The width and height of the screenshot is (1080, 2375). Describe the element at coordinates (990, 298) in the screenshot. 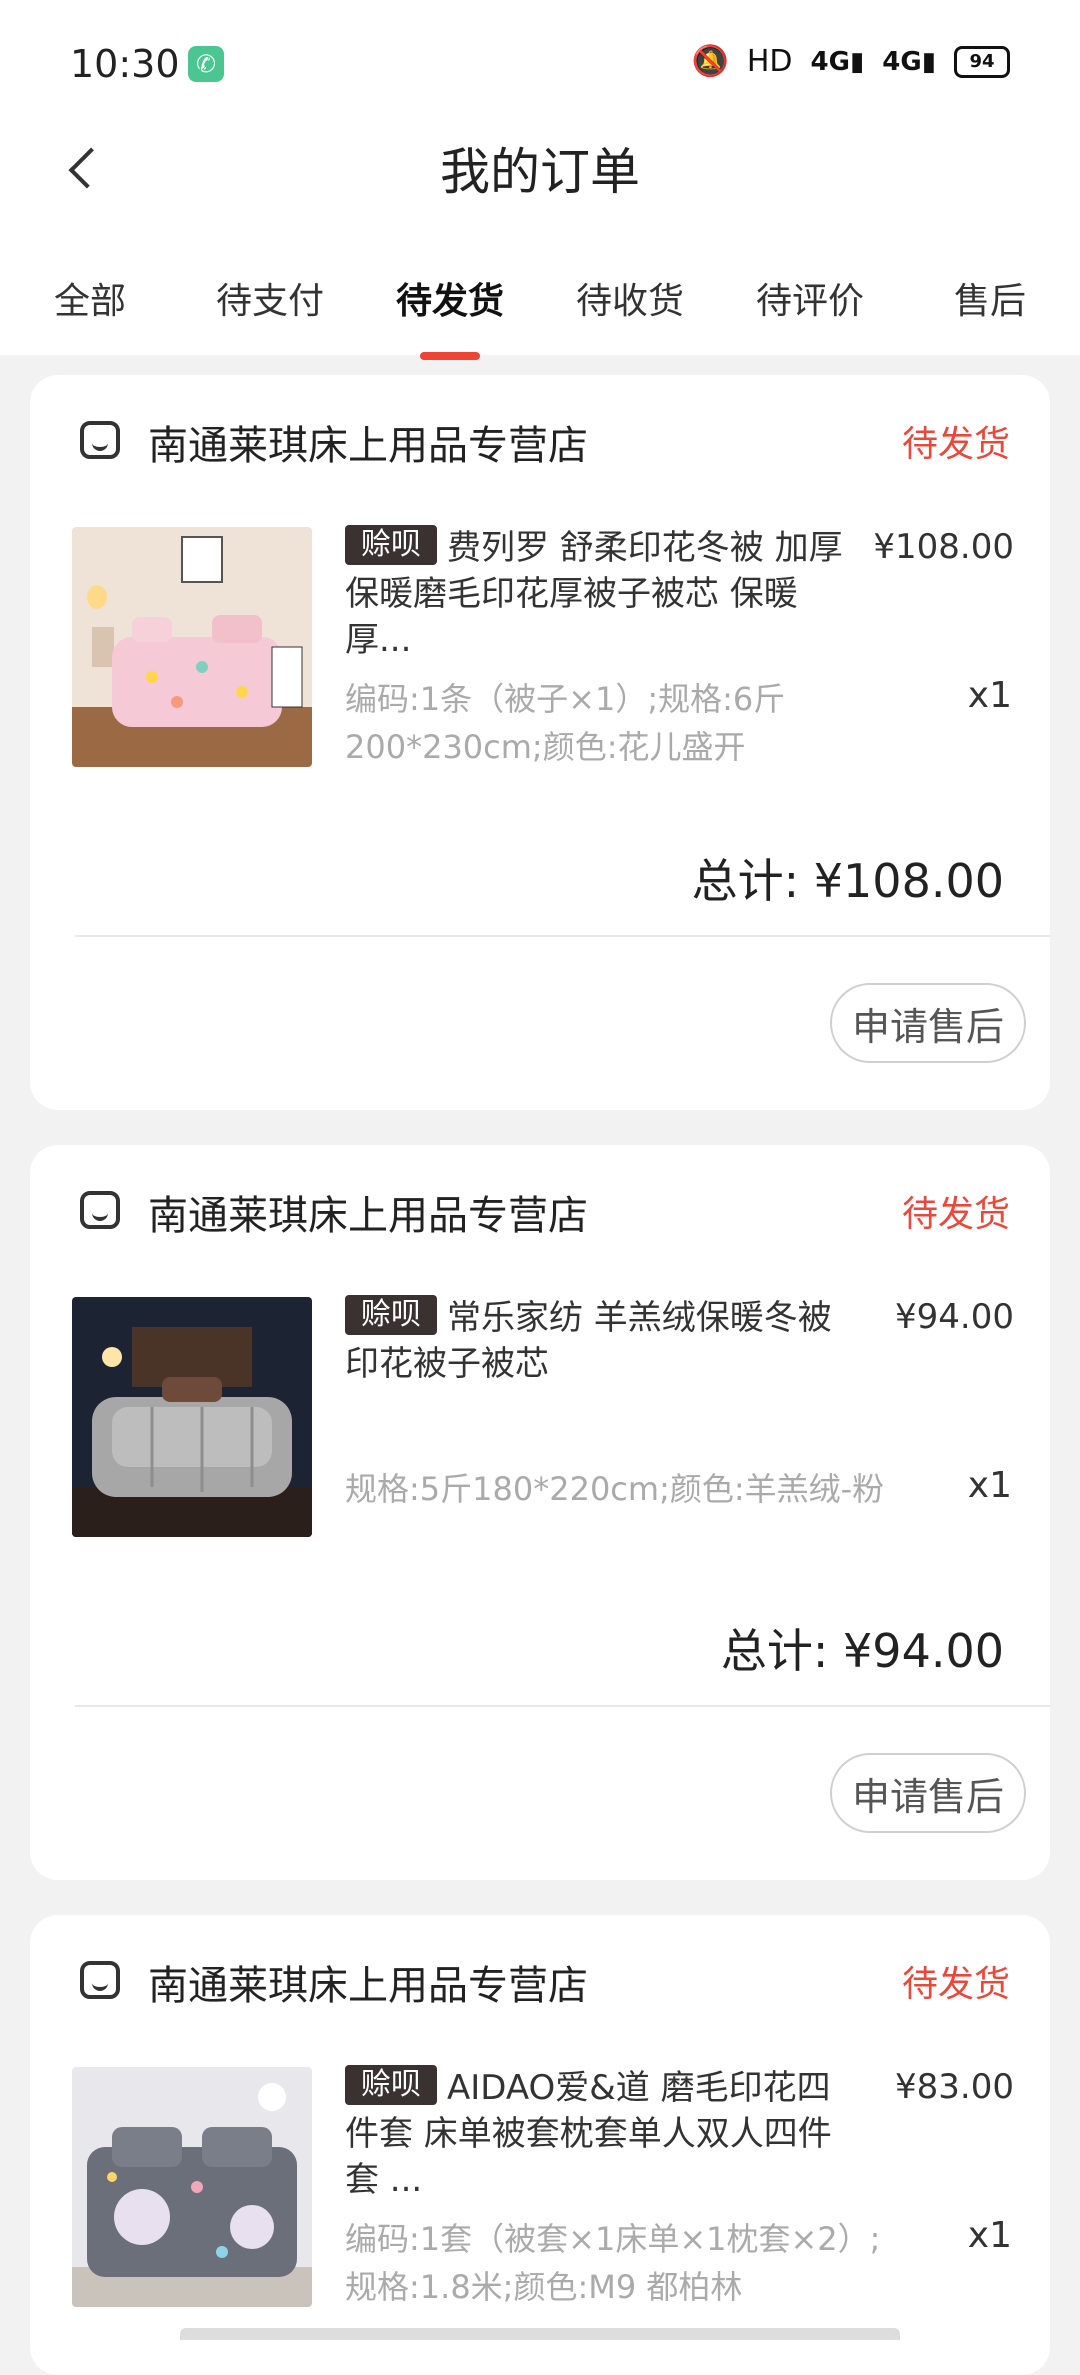

I see `tab-after-sale: 售后` at that location.